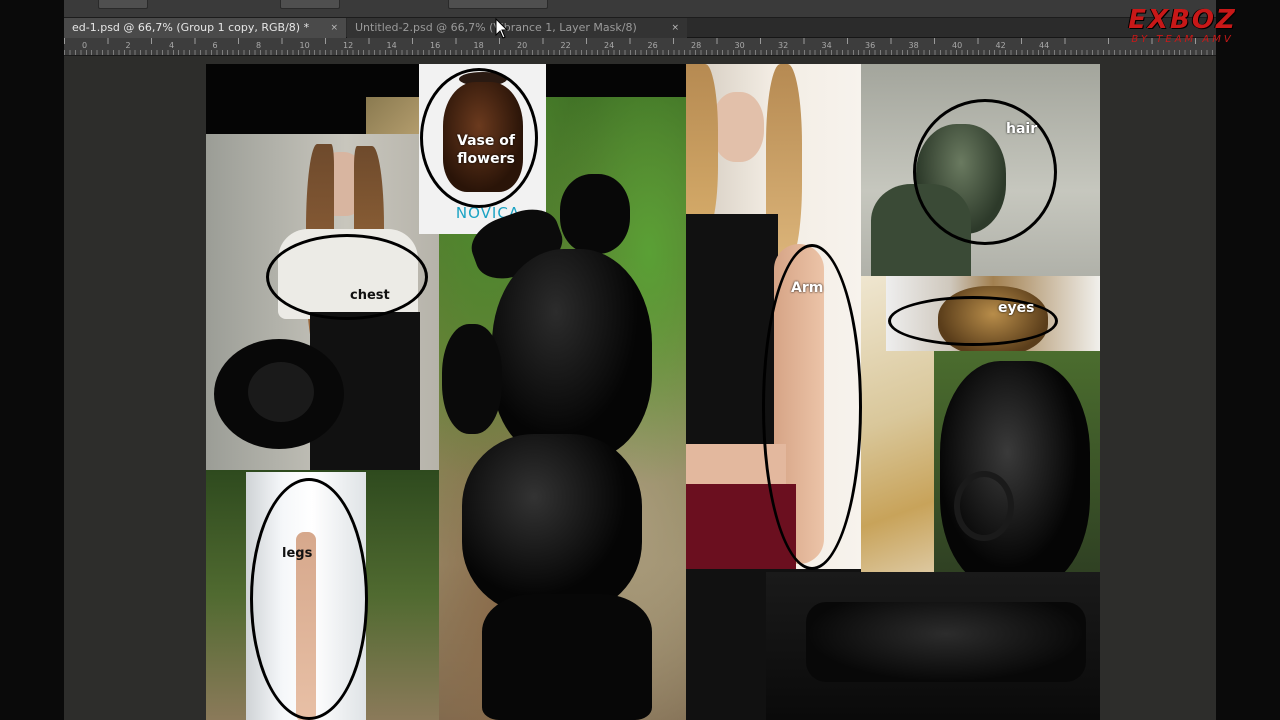 The height and width of the screenshot is (720, 1280). What do you see at coordinates (696, 45) in the screenshot?
I see `ruler-label: 28` at bounding box center [696, 45].